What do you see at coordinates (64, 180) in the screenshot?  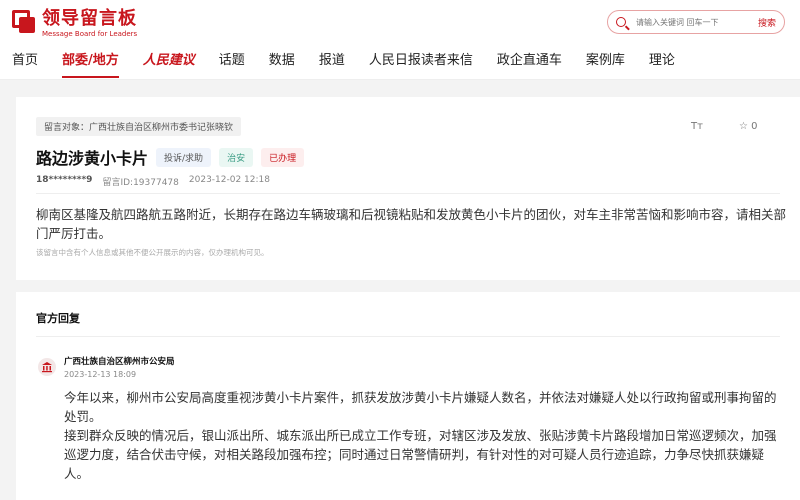 I see `message-user: 18********9` at bounding box center [64, 180].